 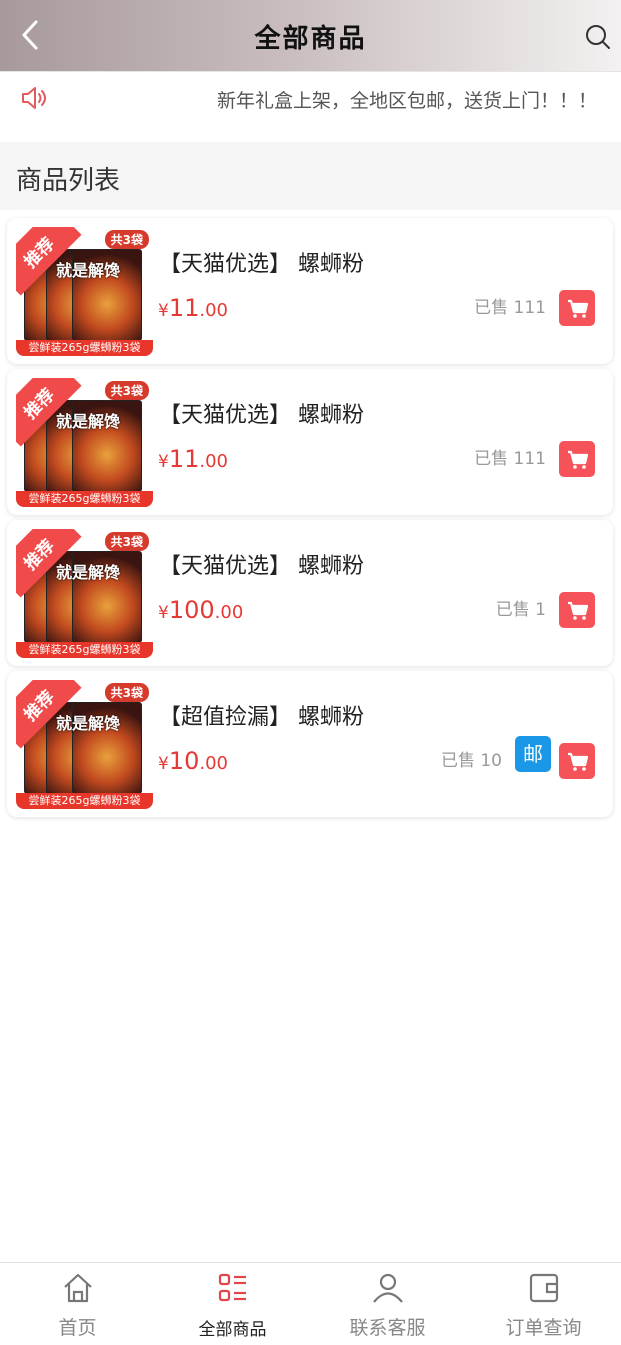 I want to click on user-icon, so click(x=388, y=1288).